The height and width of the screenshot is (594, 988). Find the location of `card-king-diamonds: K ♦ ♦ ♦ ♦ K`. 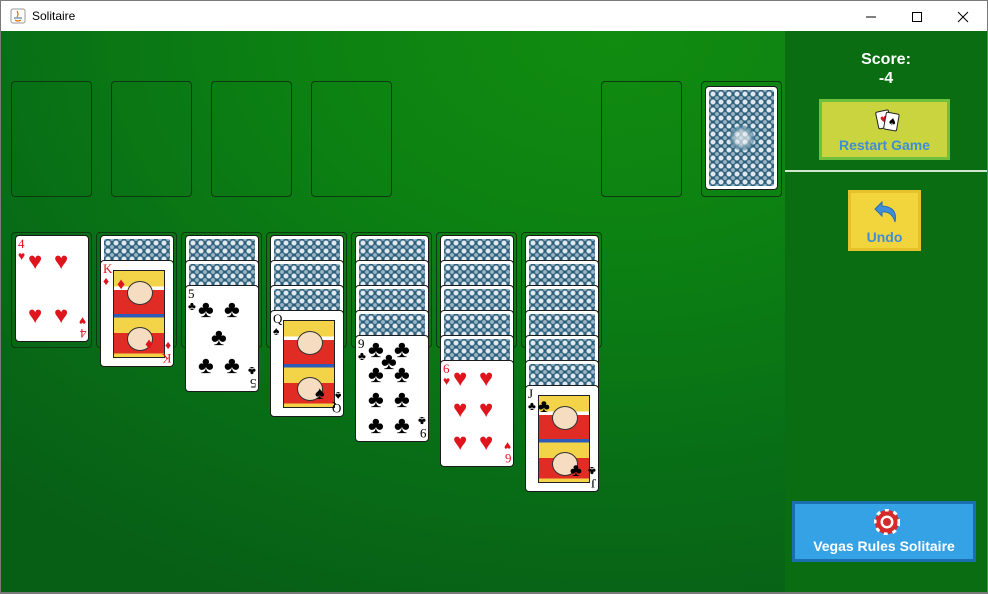

card-king-diamonds: K ♦ ♦ ♦ ♦ K is located at coordinates (137, 313).